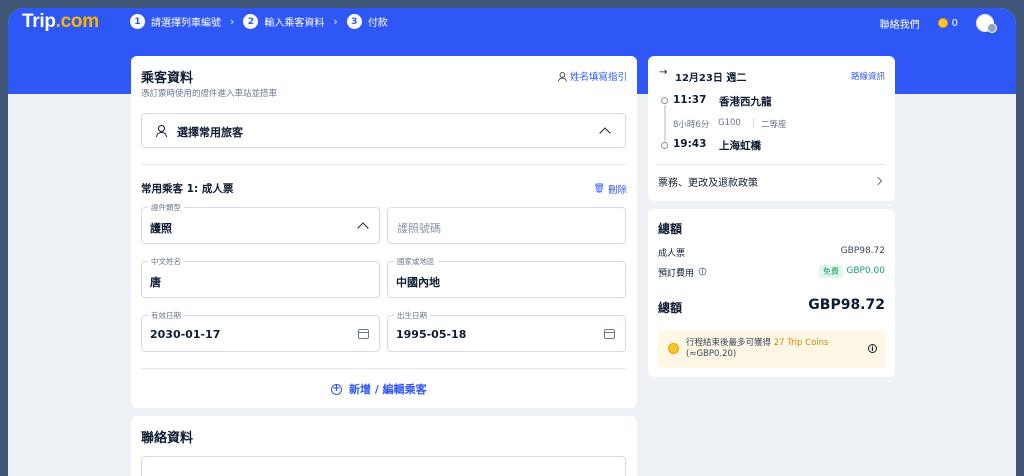 The width and height of the screenshot is (1024, 476). What do you see at coordinates (419, 228) in the screenshot?
I see `passport-number-placeholder: 護照號碼` at bounding box center [419, 228].